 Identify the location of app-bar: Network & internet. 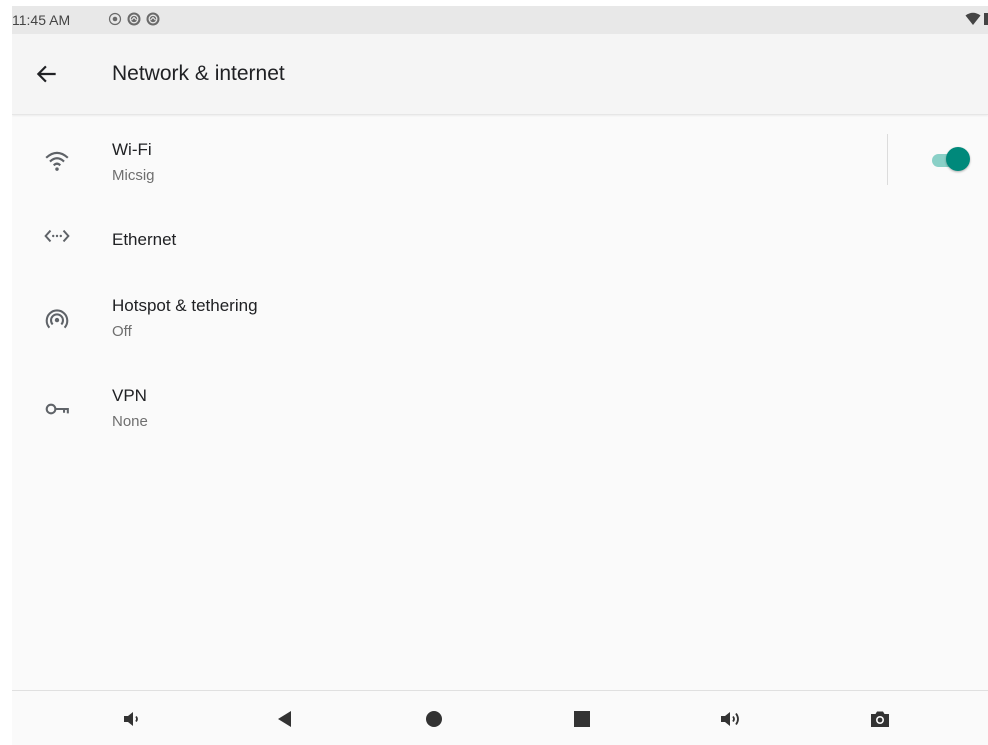
(500, 74).